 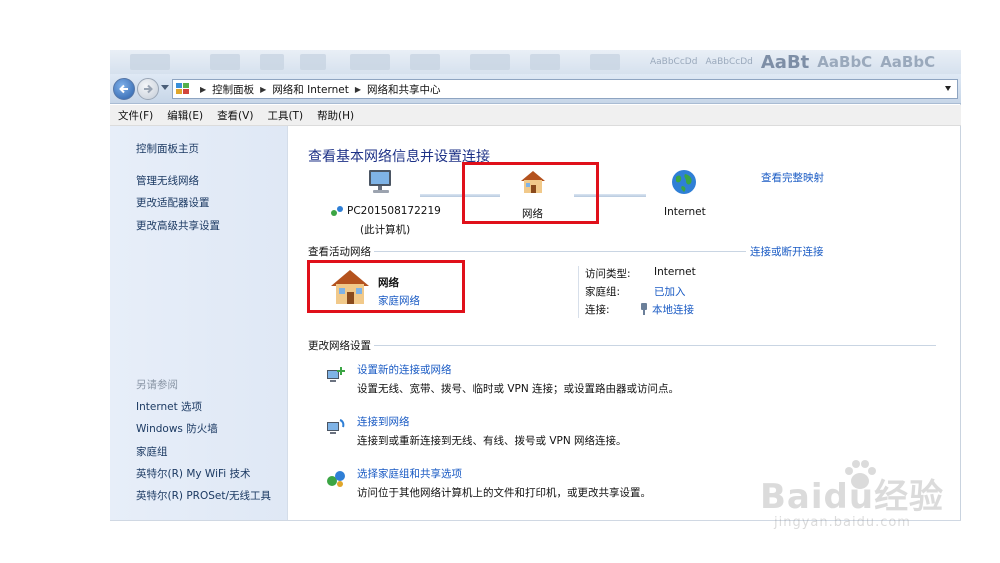 What do you see at coordinates (193, 473) in the screenshot?
I see `sidebar-item-my-wifi: 英特尔(R) My WiFi 技术` at bounding box center [193, 473].